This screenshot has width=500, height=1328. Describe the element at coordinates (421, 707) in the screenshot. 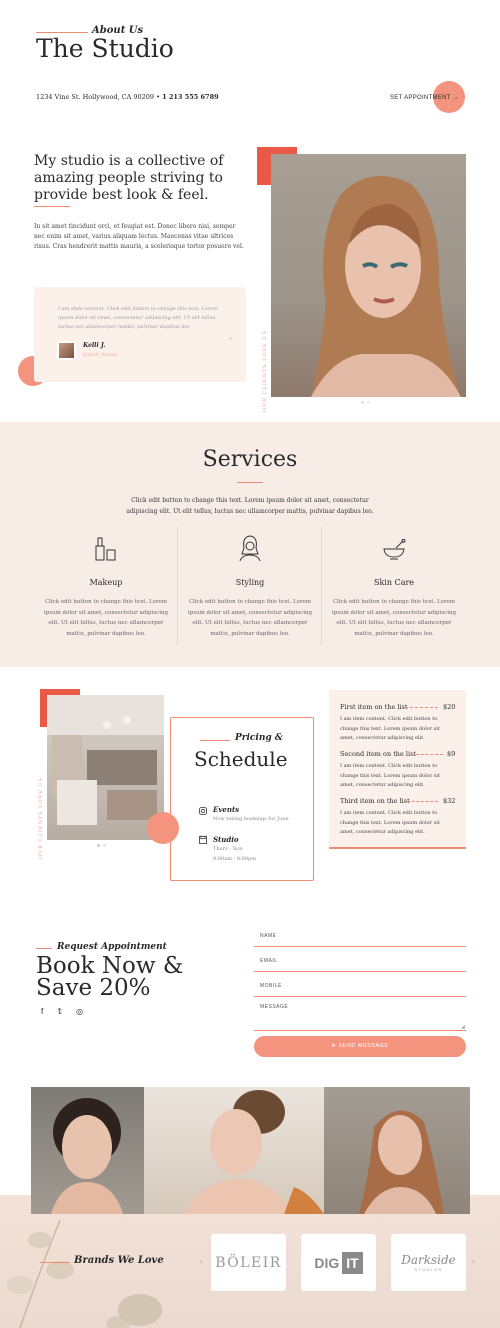

I see `price-item-1-dots` at that location.